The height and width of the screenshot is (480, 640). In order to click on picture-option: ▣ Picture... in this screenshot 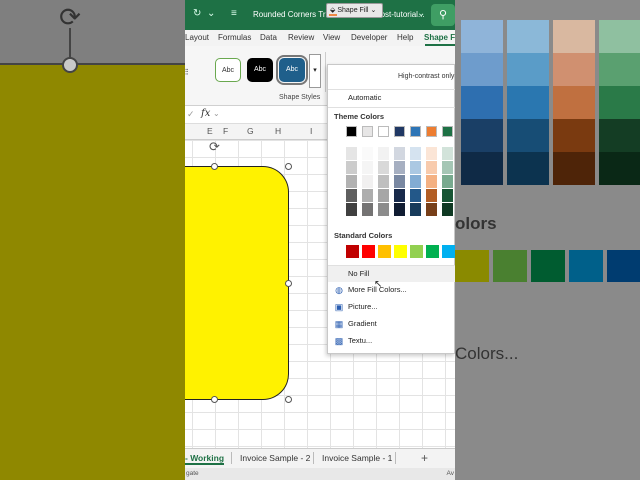, I will do `click(391, 307)`.